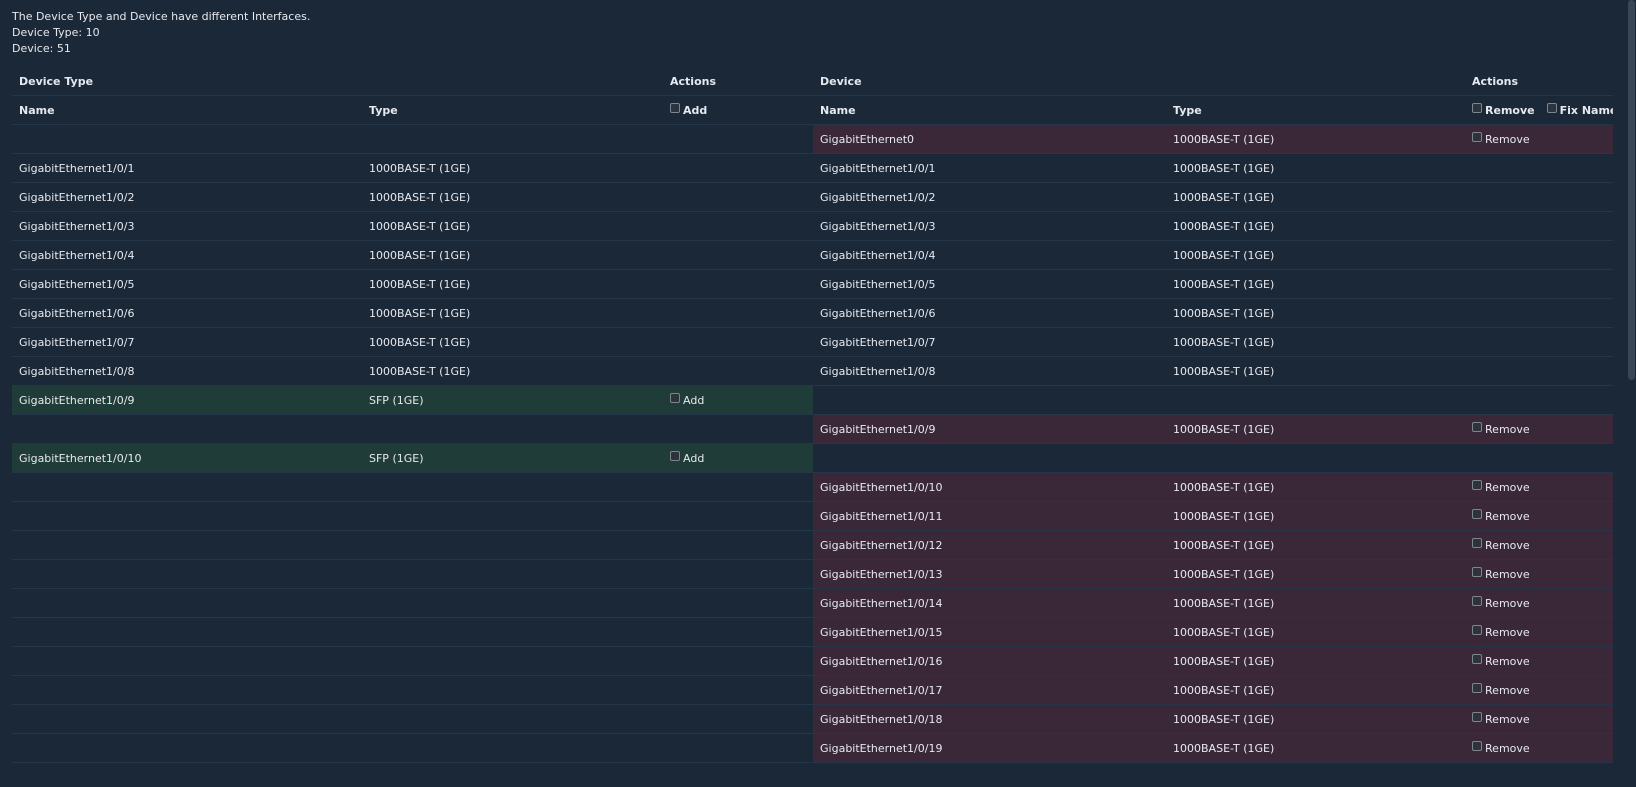  Describe the element at coordinates (187, 342) in the screenshot. I see `device-type-interface-name: GigabitEthernet1/0/7` at that location.